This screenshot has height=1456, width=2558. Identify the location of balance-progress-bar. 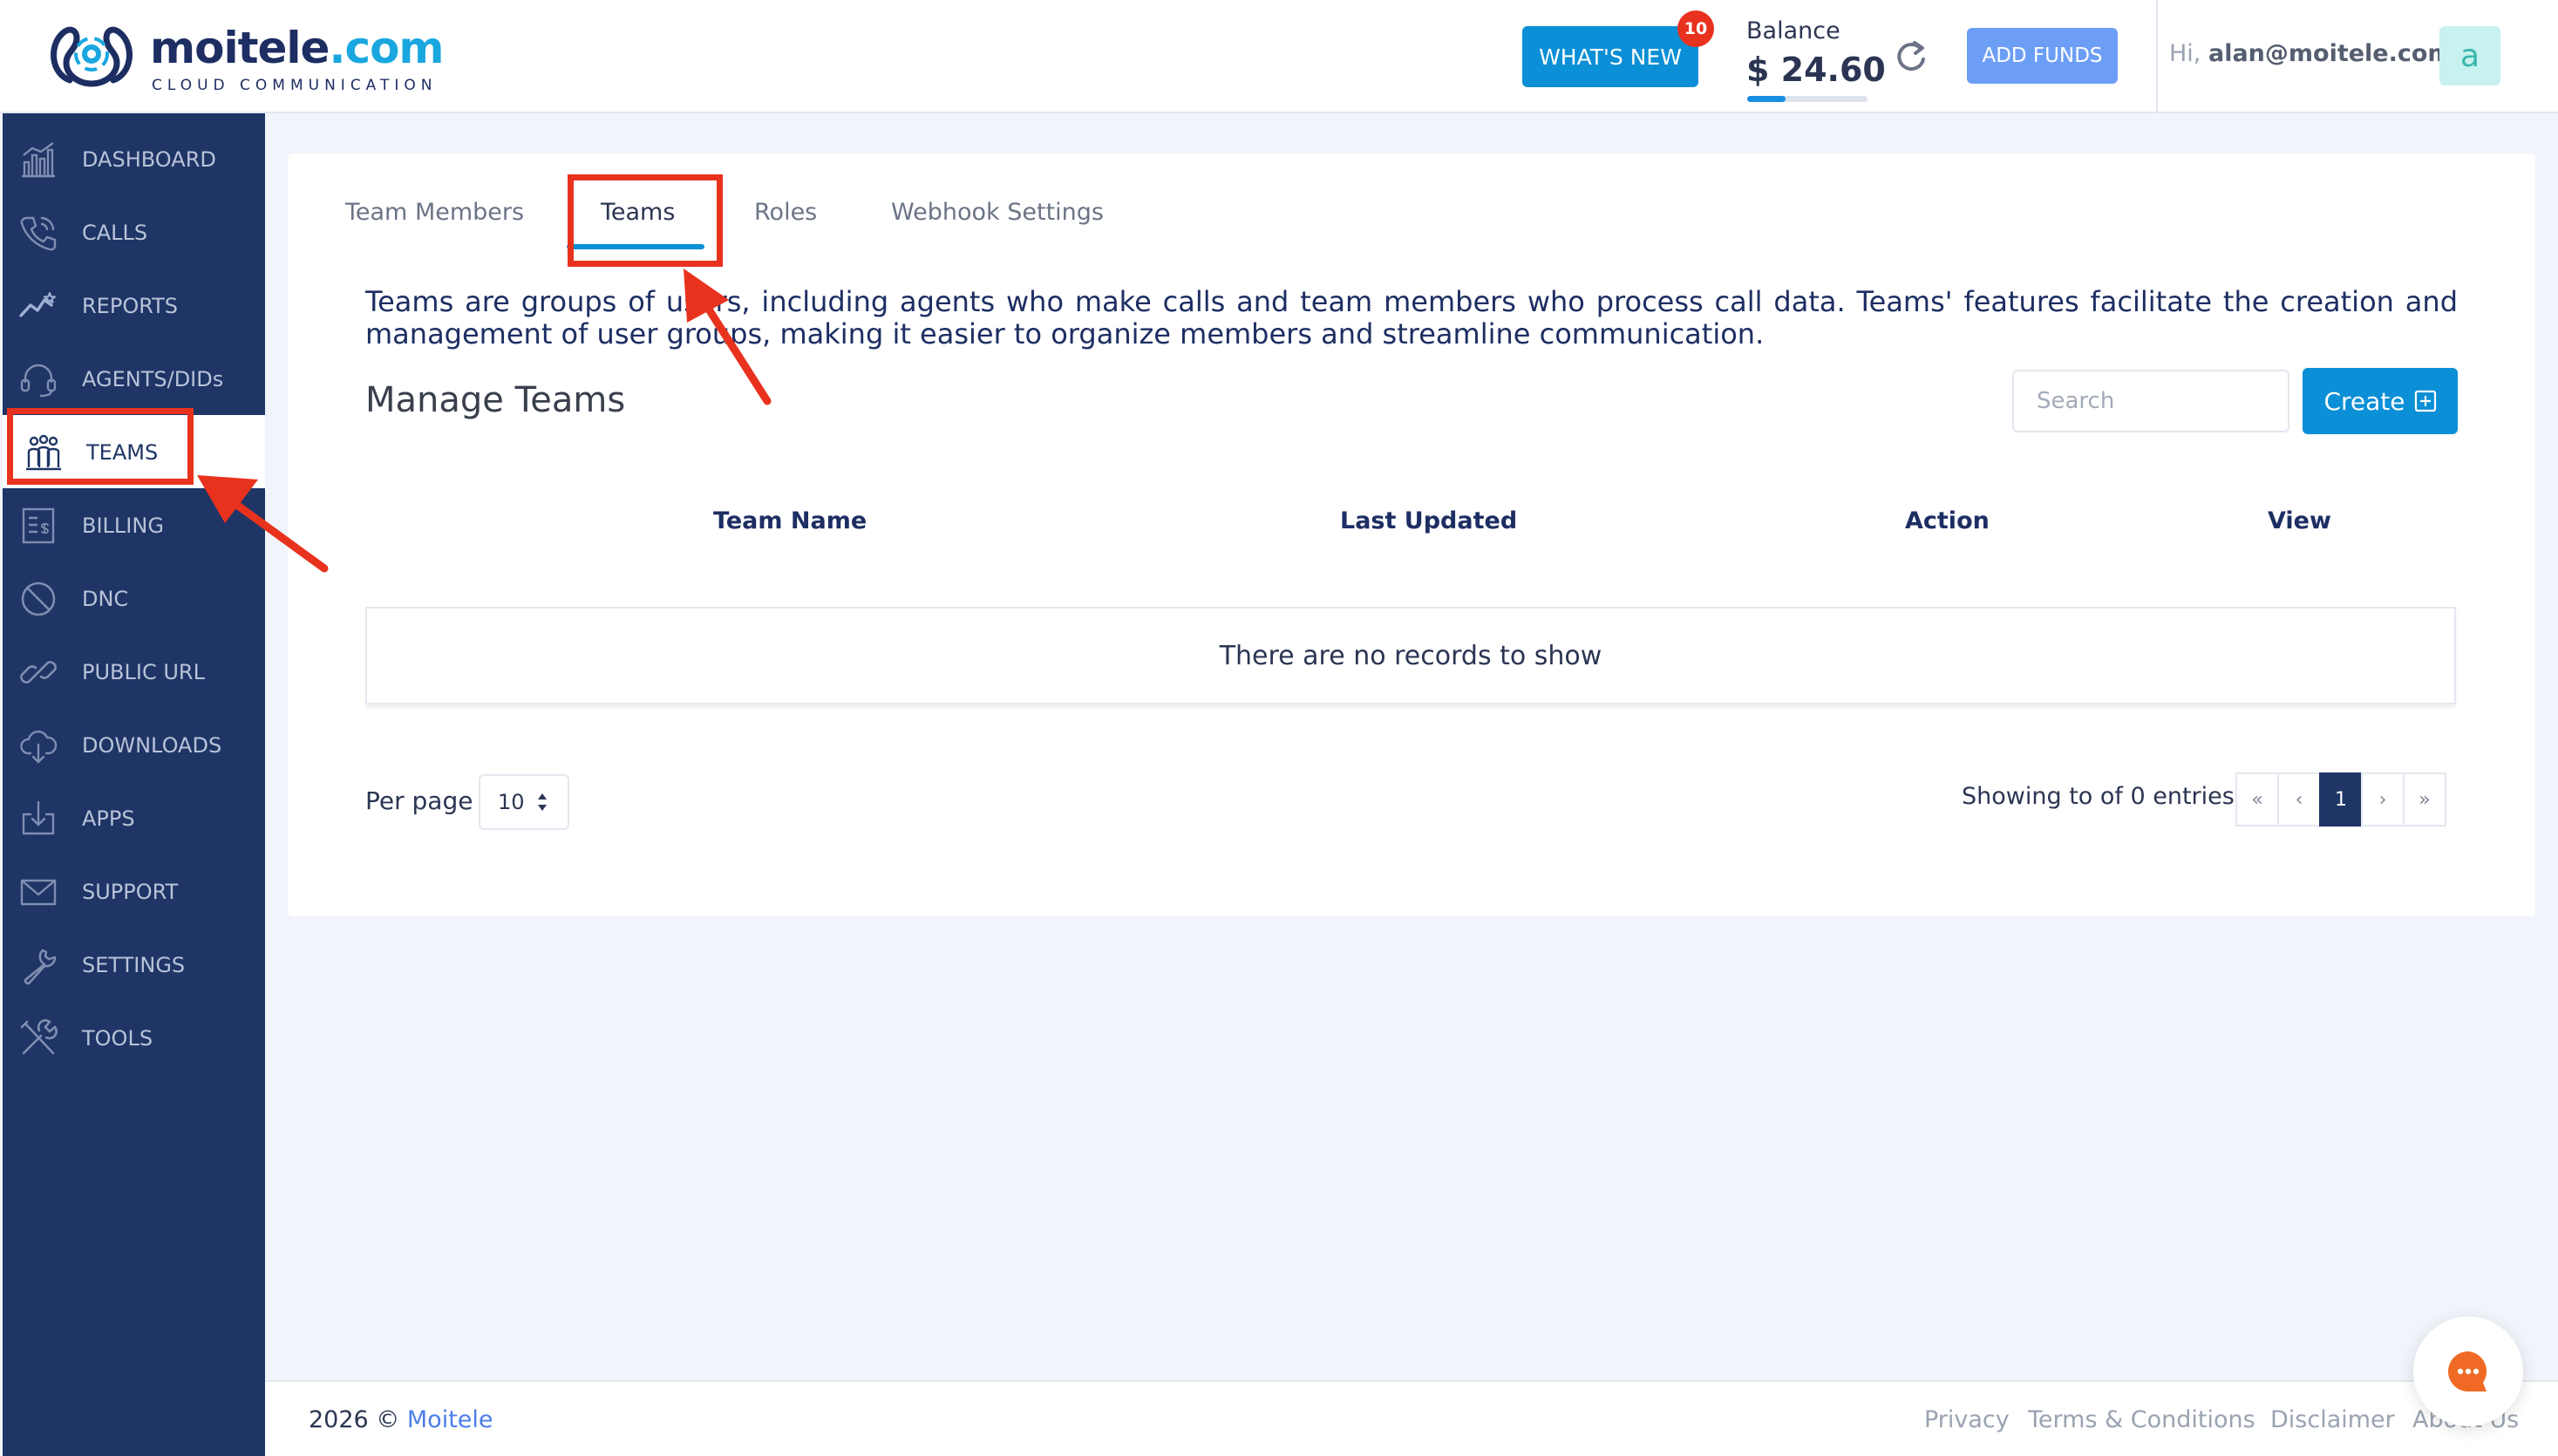
(1807, 99).